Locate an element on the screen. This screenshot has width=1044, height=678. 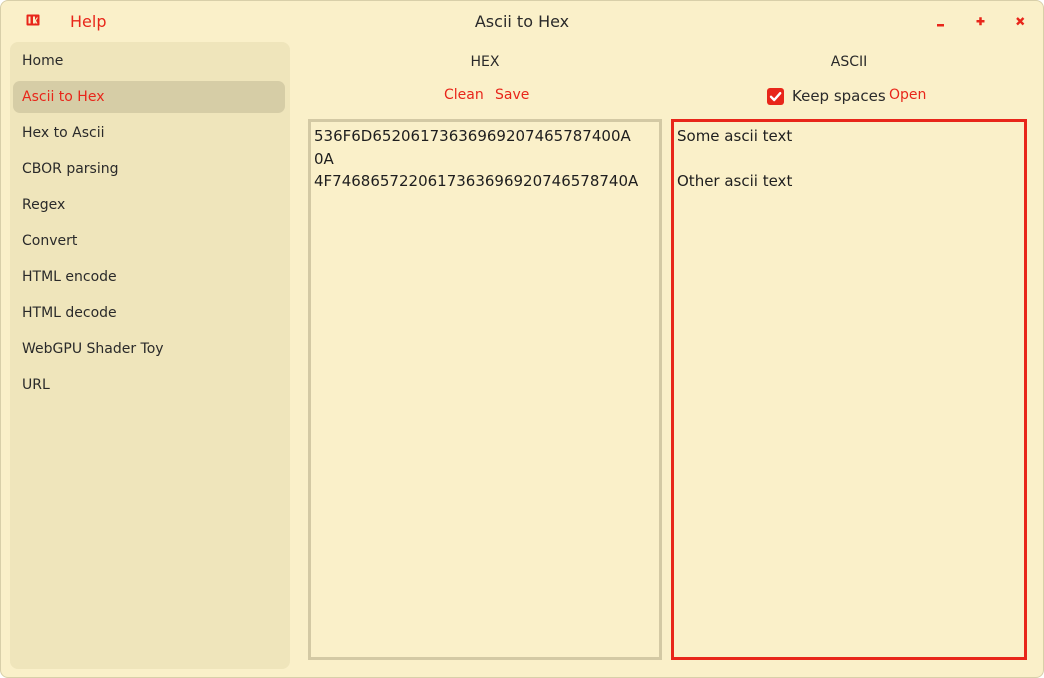
clean-button: Clean is located at coordinates (464, 95).